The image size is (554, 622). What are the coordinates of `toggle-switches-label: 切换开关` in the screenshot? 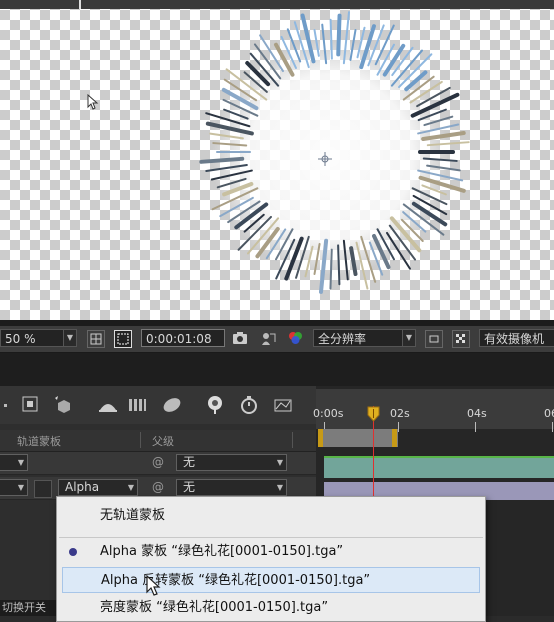 It's located at (31, 608).